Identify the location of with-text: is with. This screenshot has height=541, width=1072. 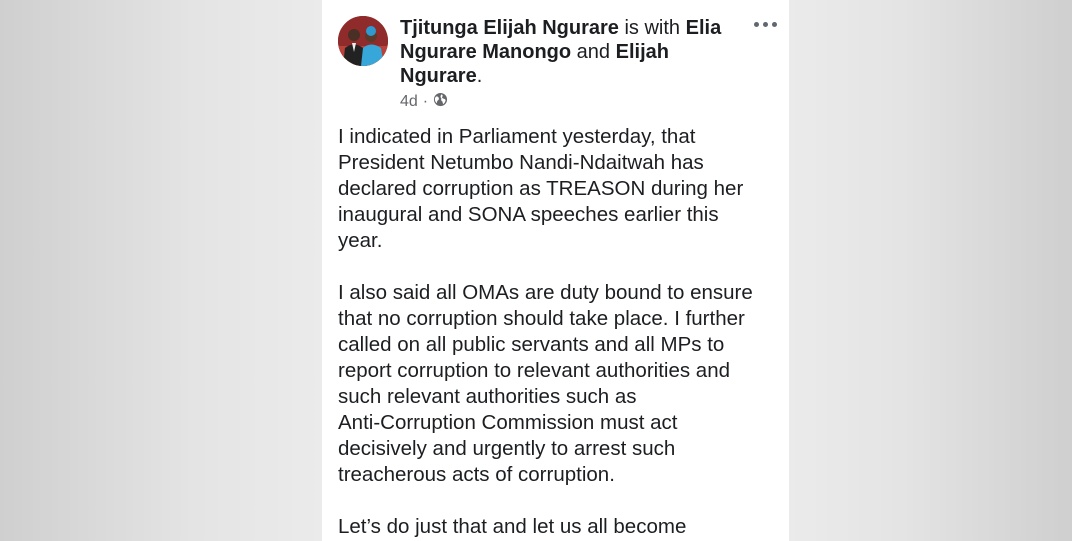
(652, 28).